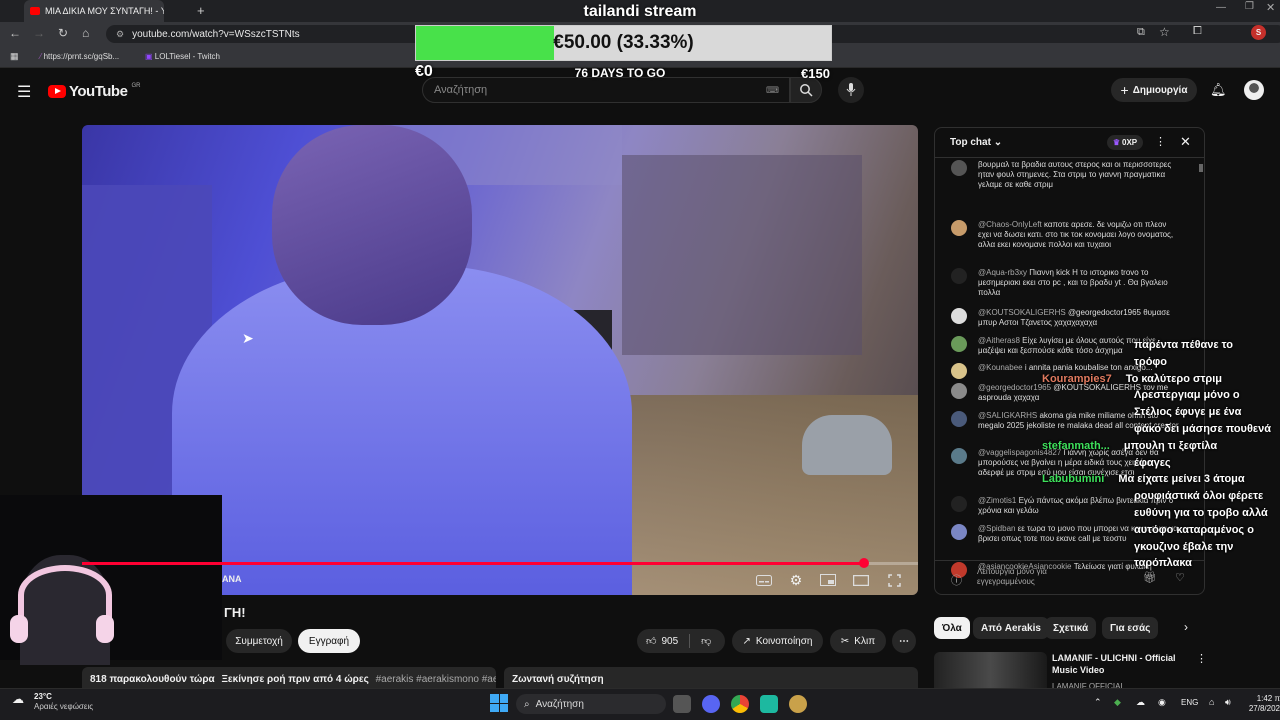 The height and width of the screenshot is (720, 1280). Describe the element at coordinates (15, 33) in the screenshot. I see `back-icon: ←` at that location.